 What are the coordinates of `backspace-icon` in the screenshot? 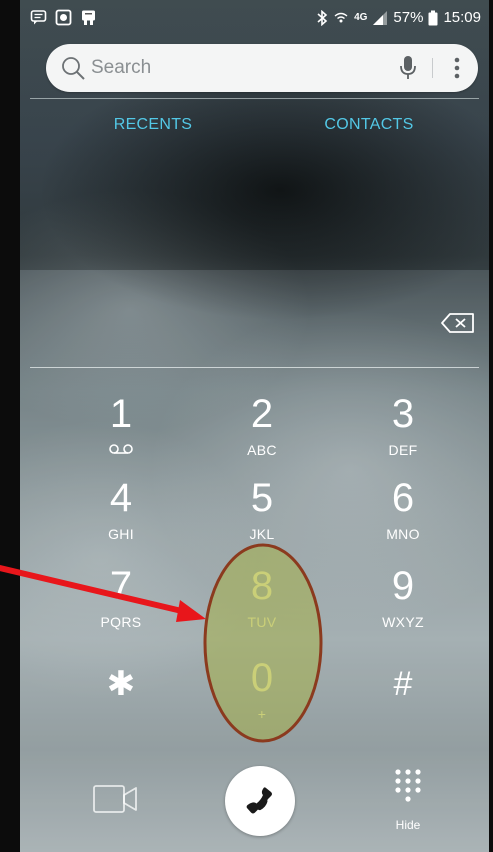 It's located at (458, 323).